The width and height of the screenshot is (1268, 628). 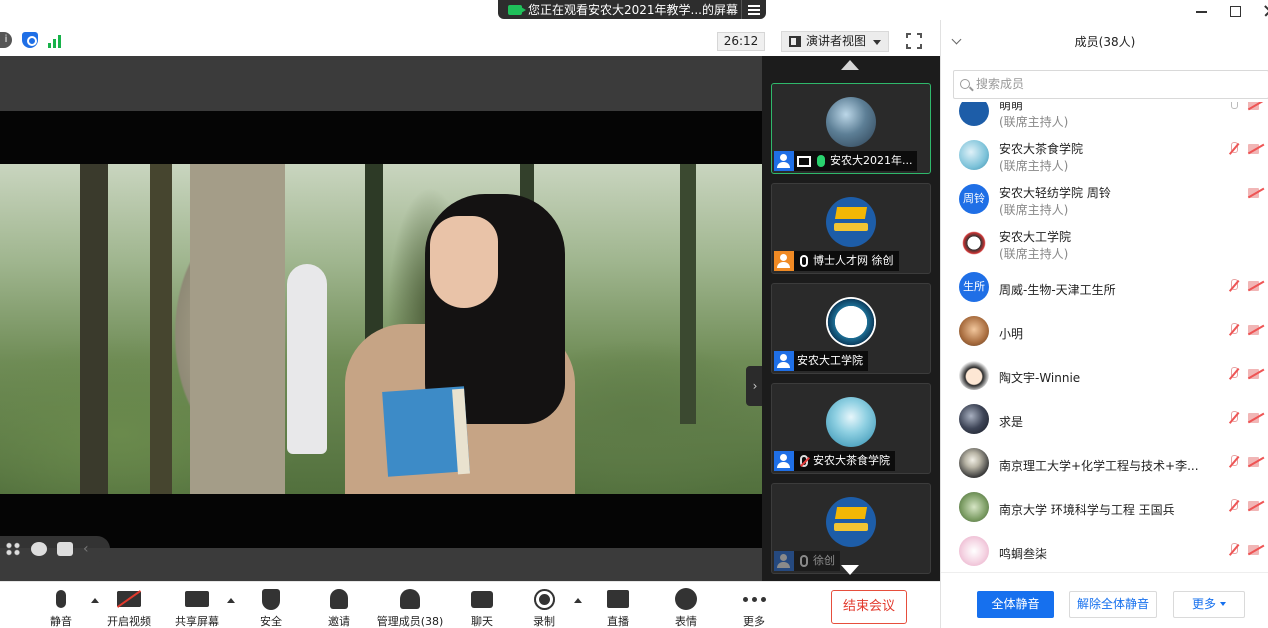 What do you see at coordinates (339, 608) in the screenshot?
I see `invite-button: 邀请` at bounding box center [339, 608].